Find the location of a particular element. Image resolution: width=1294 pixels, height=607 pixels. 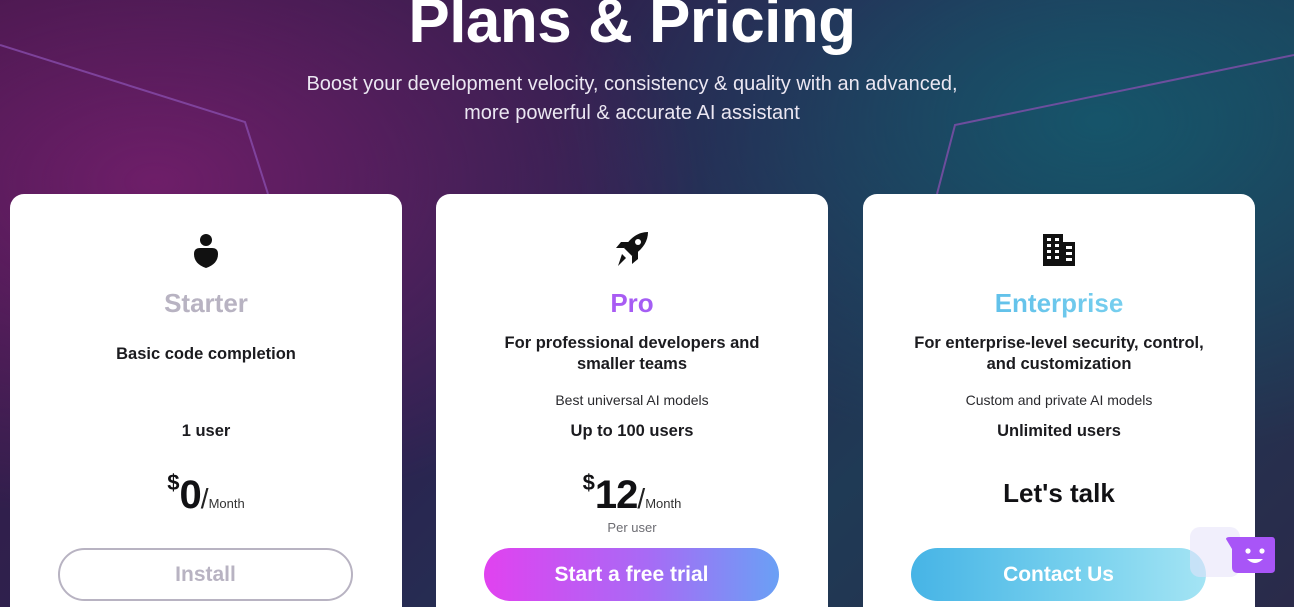

plan-name: Starter is located at coordinates (206, 303).